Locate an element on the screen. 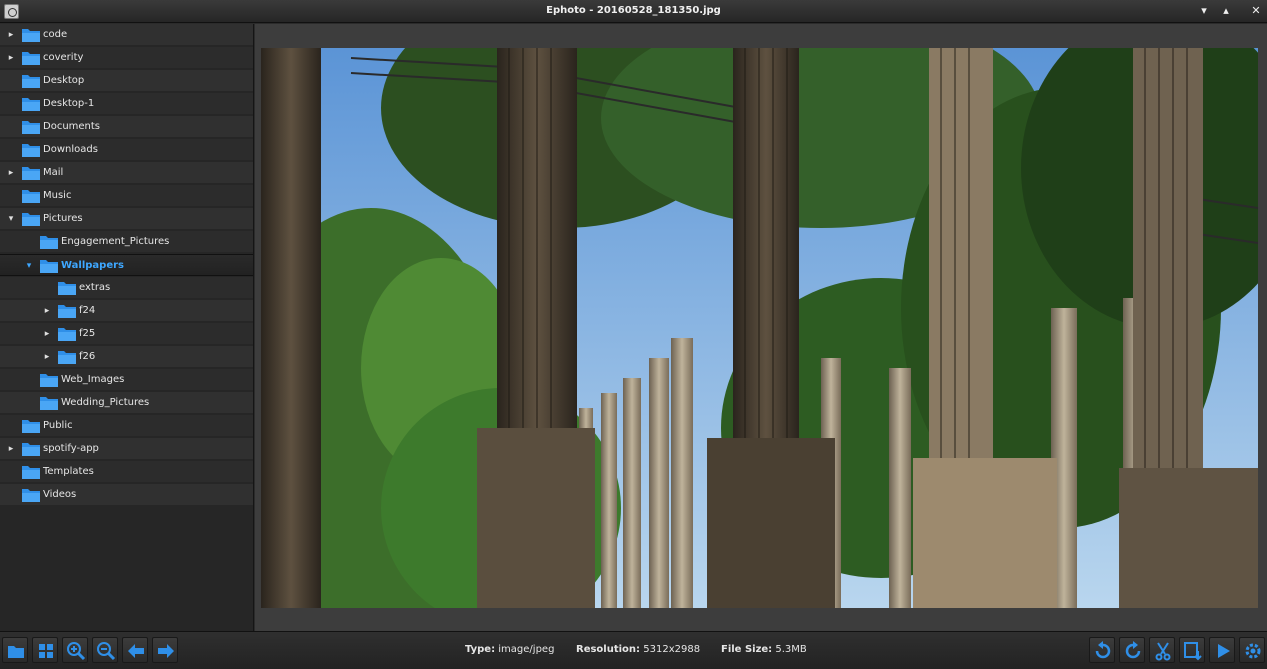 This screenshot has height=669, width=1267. tree-item-label: code is located at coordinates (55, 34).